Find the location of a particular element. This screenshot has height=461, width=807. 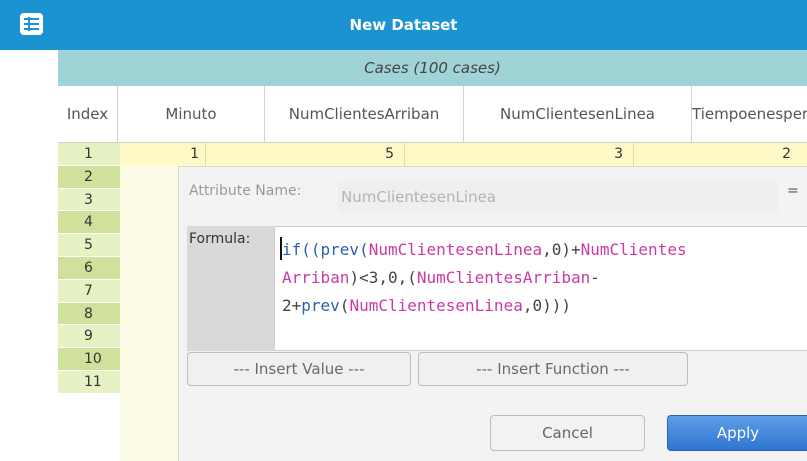

cases-caption-bar: Cases (100 cases) is located at coordinates (432, 68).